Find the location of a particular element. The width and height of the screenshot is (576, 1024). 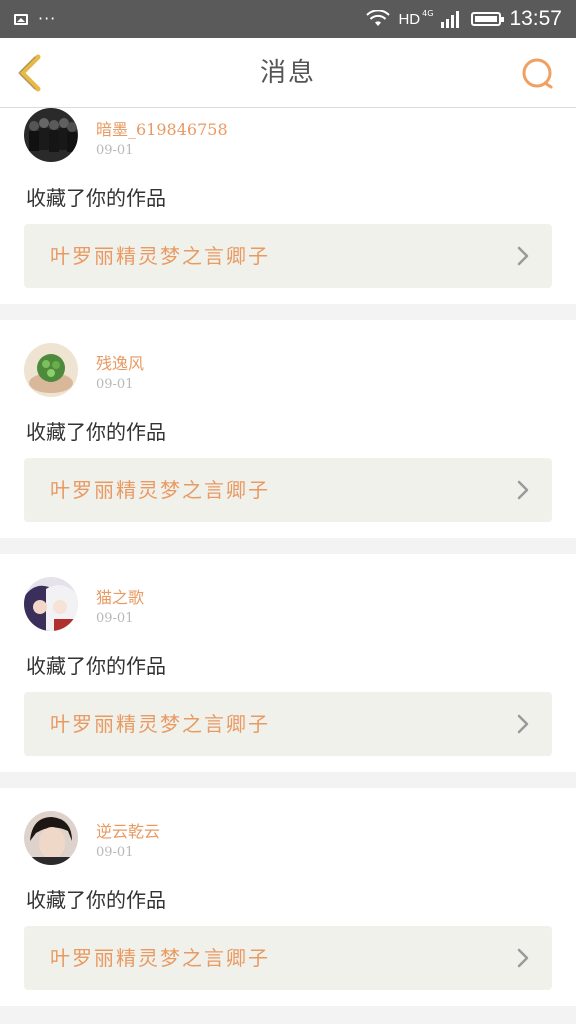

search-icon is located at coordinates (538, 74).